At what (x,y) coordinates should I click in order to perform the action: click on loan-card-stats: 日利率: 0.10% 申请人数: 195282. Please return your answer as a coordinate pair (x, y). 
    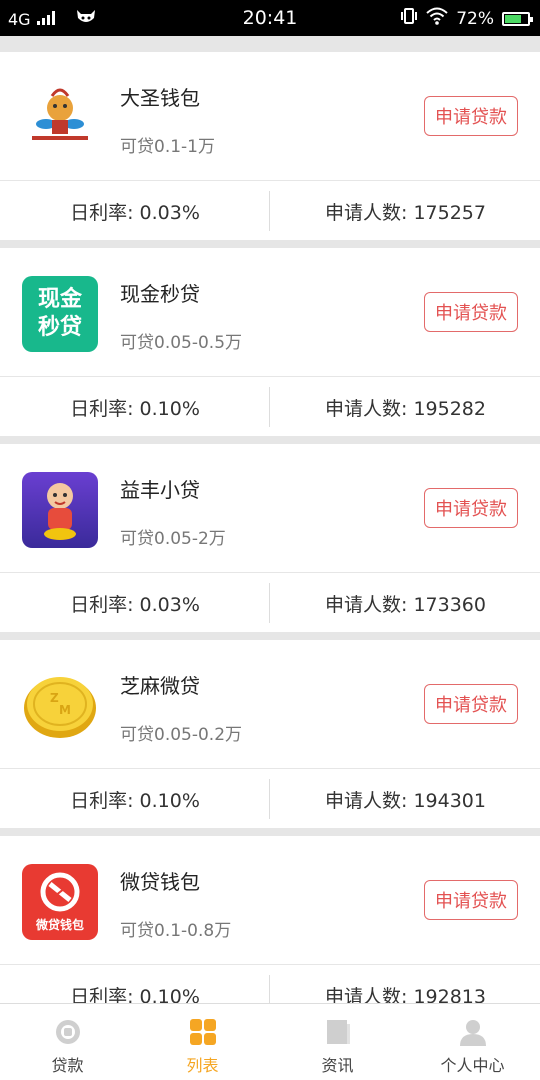
    Looking at the image, I should click on (270, 406).